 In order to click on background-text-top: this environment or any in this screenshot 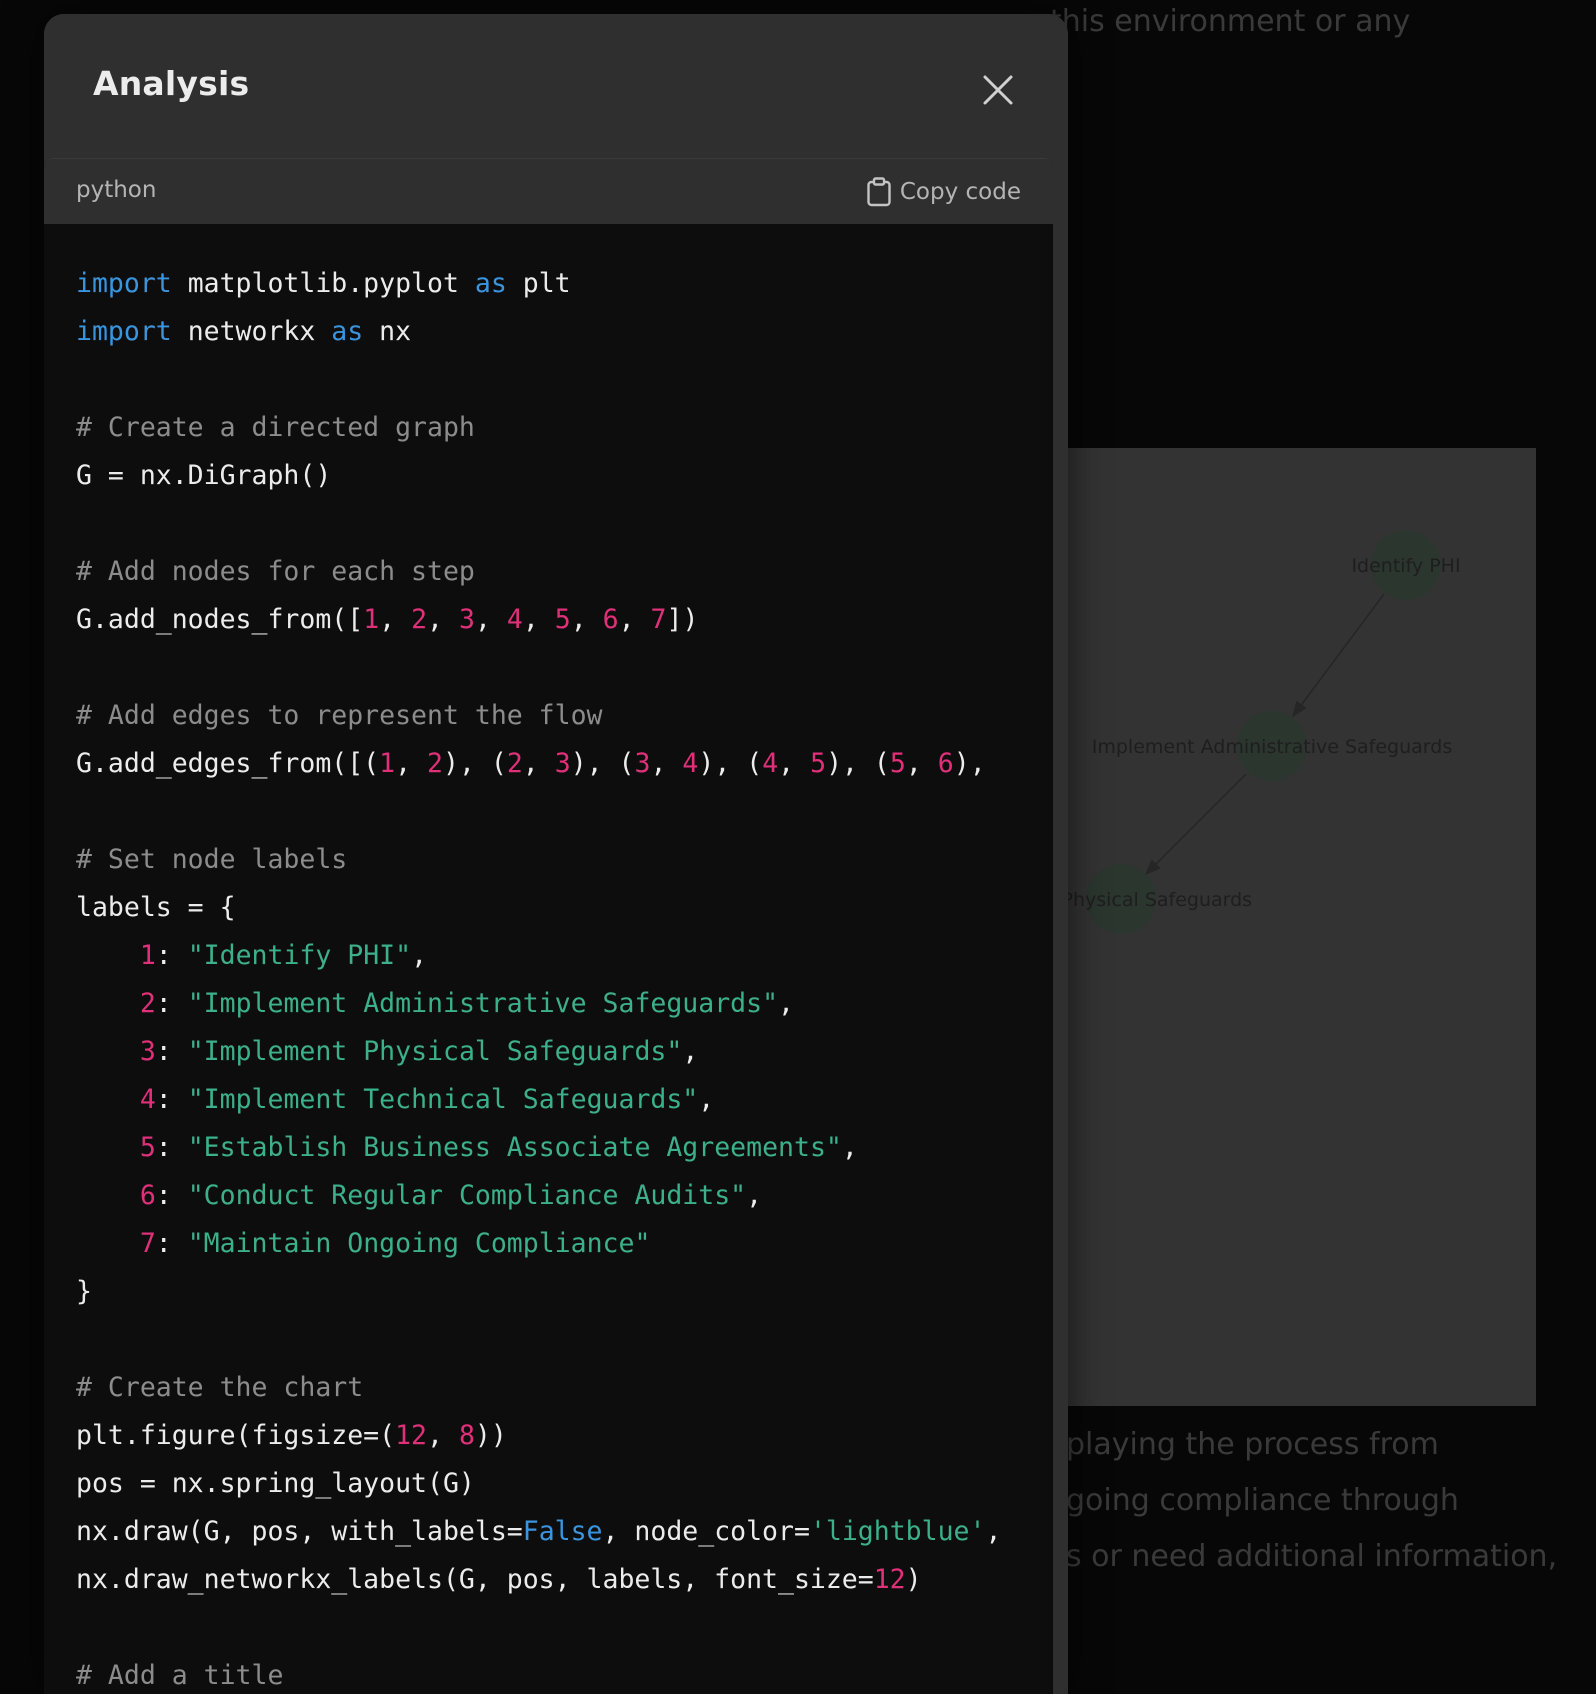, I will do `click(1230, 21)`.